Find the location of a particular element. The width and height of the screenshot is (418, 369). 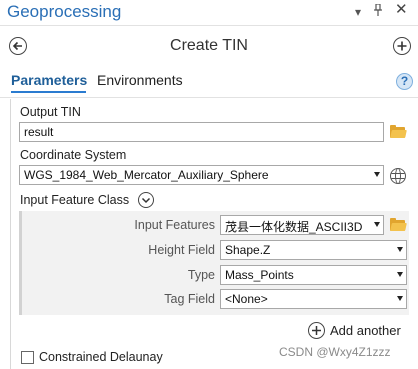

pane-title: Geoprocessing is located at coordinates (64, 11).